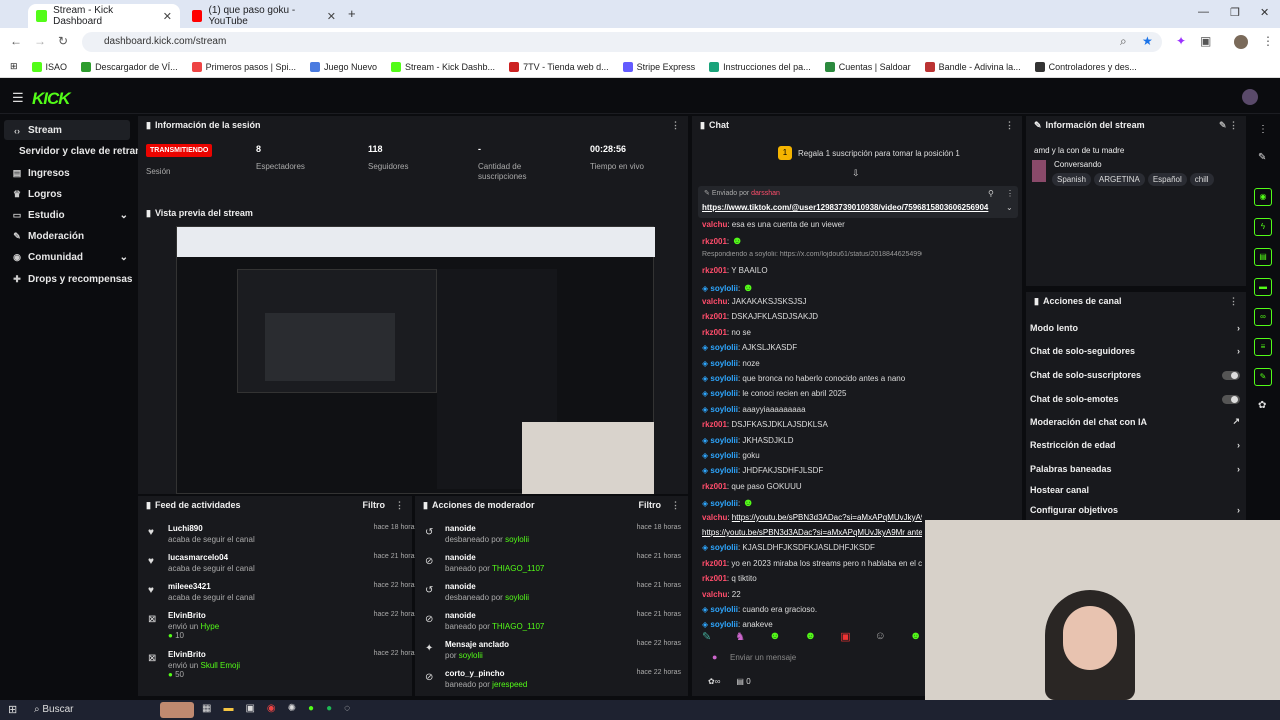 This screenshot has width=1280, height=720. I want to click on tab-kick-dashboard: Stream - Kick Dashboard ✕, so click(104, 16).